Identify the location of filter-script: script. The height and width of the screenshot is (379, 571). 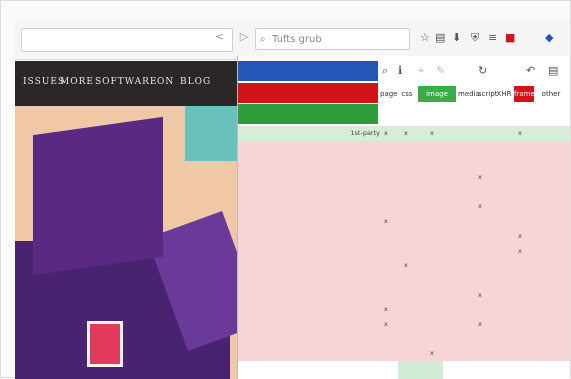
(488, 94).